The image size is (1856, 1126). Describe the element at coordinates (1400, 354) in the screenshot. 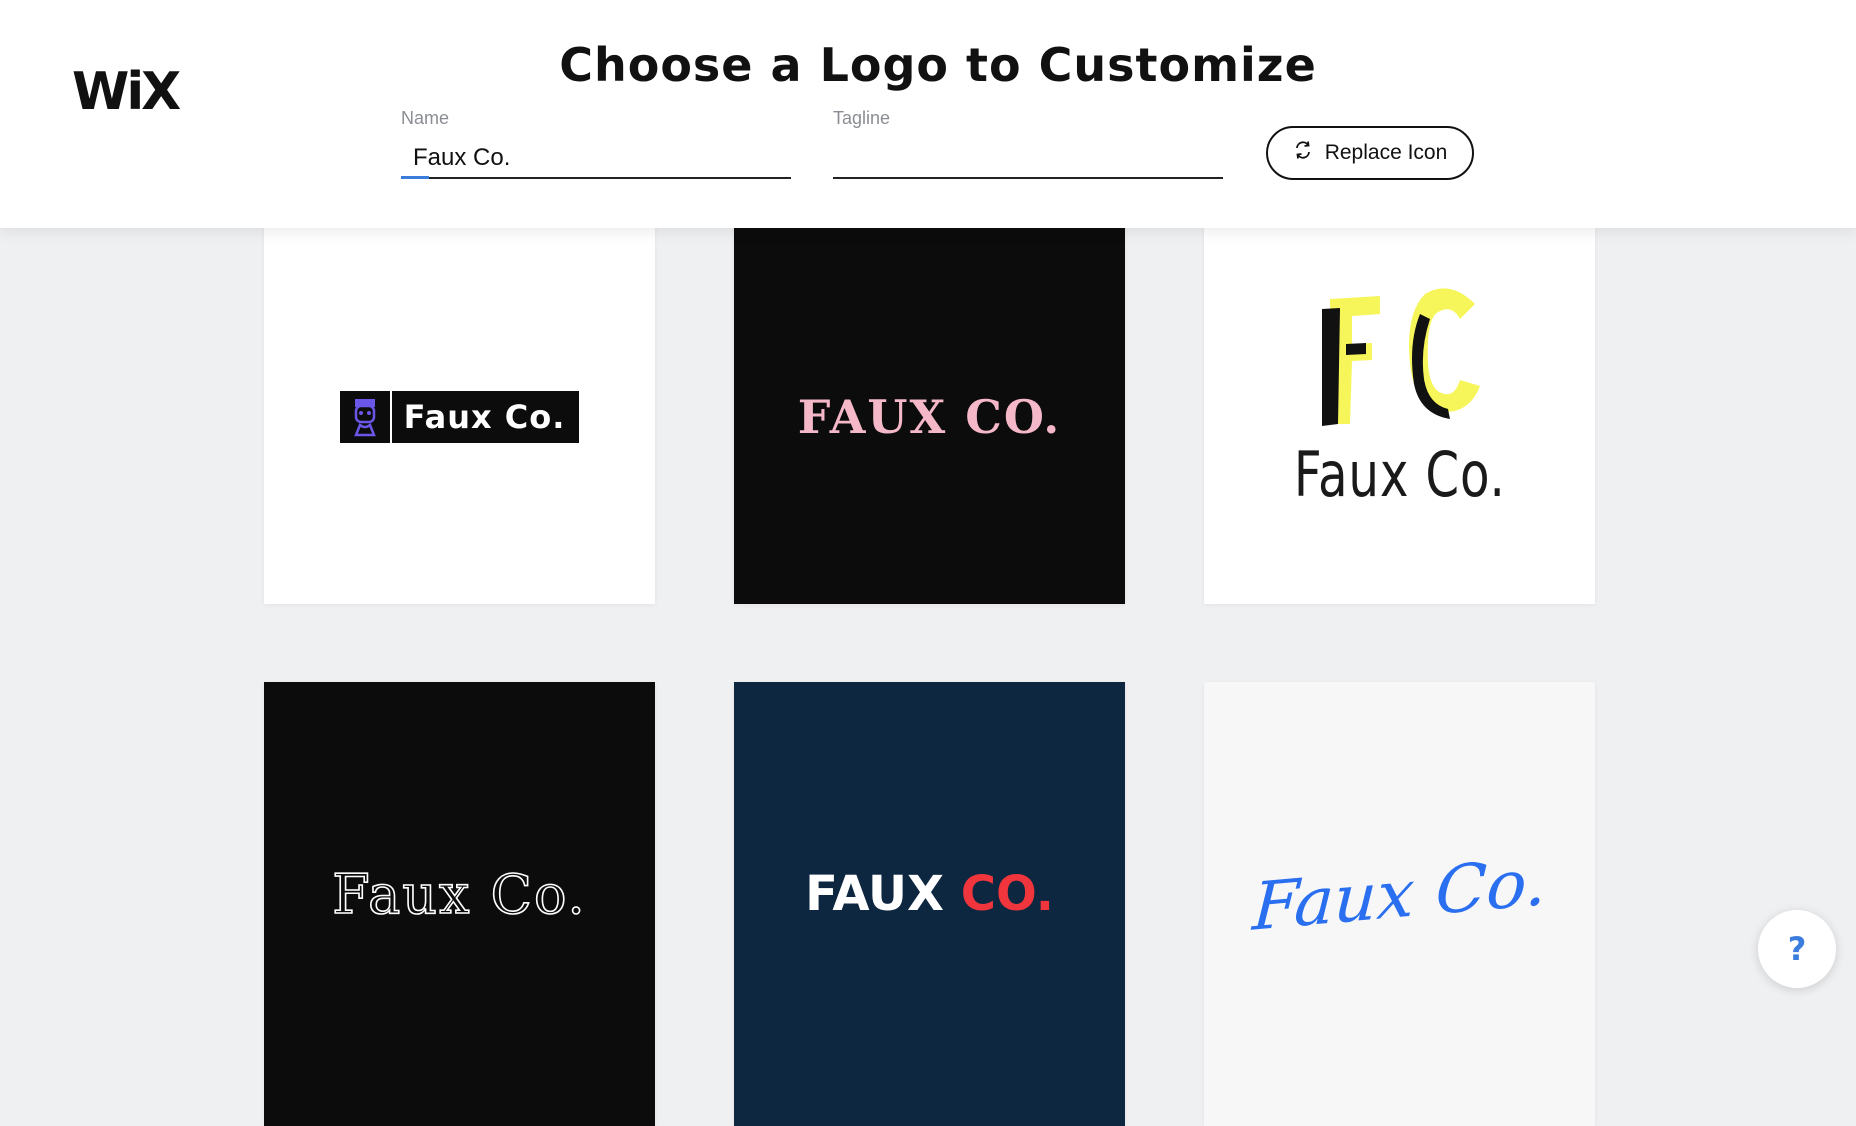

I see `fc-monogram` at that location.